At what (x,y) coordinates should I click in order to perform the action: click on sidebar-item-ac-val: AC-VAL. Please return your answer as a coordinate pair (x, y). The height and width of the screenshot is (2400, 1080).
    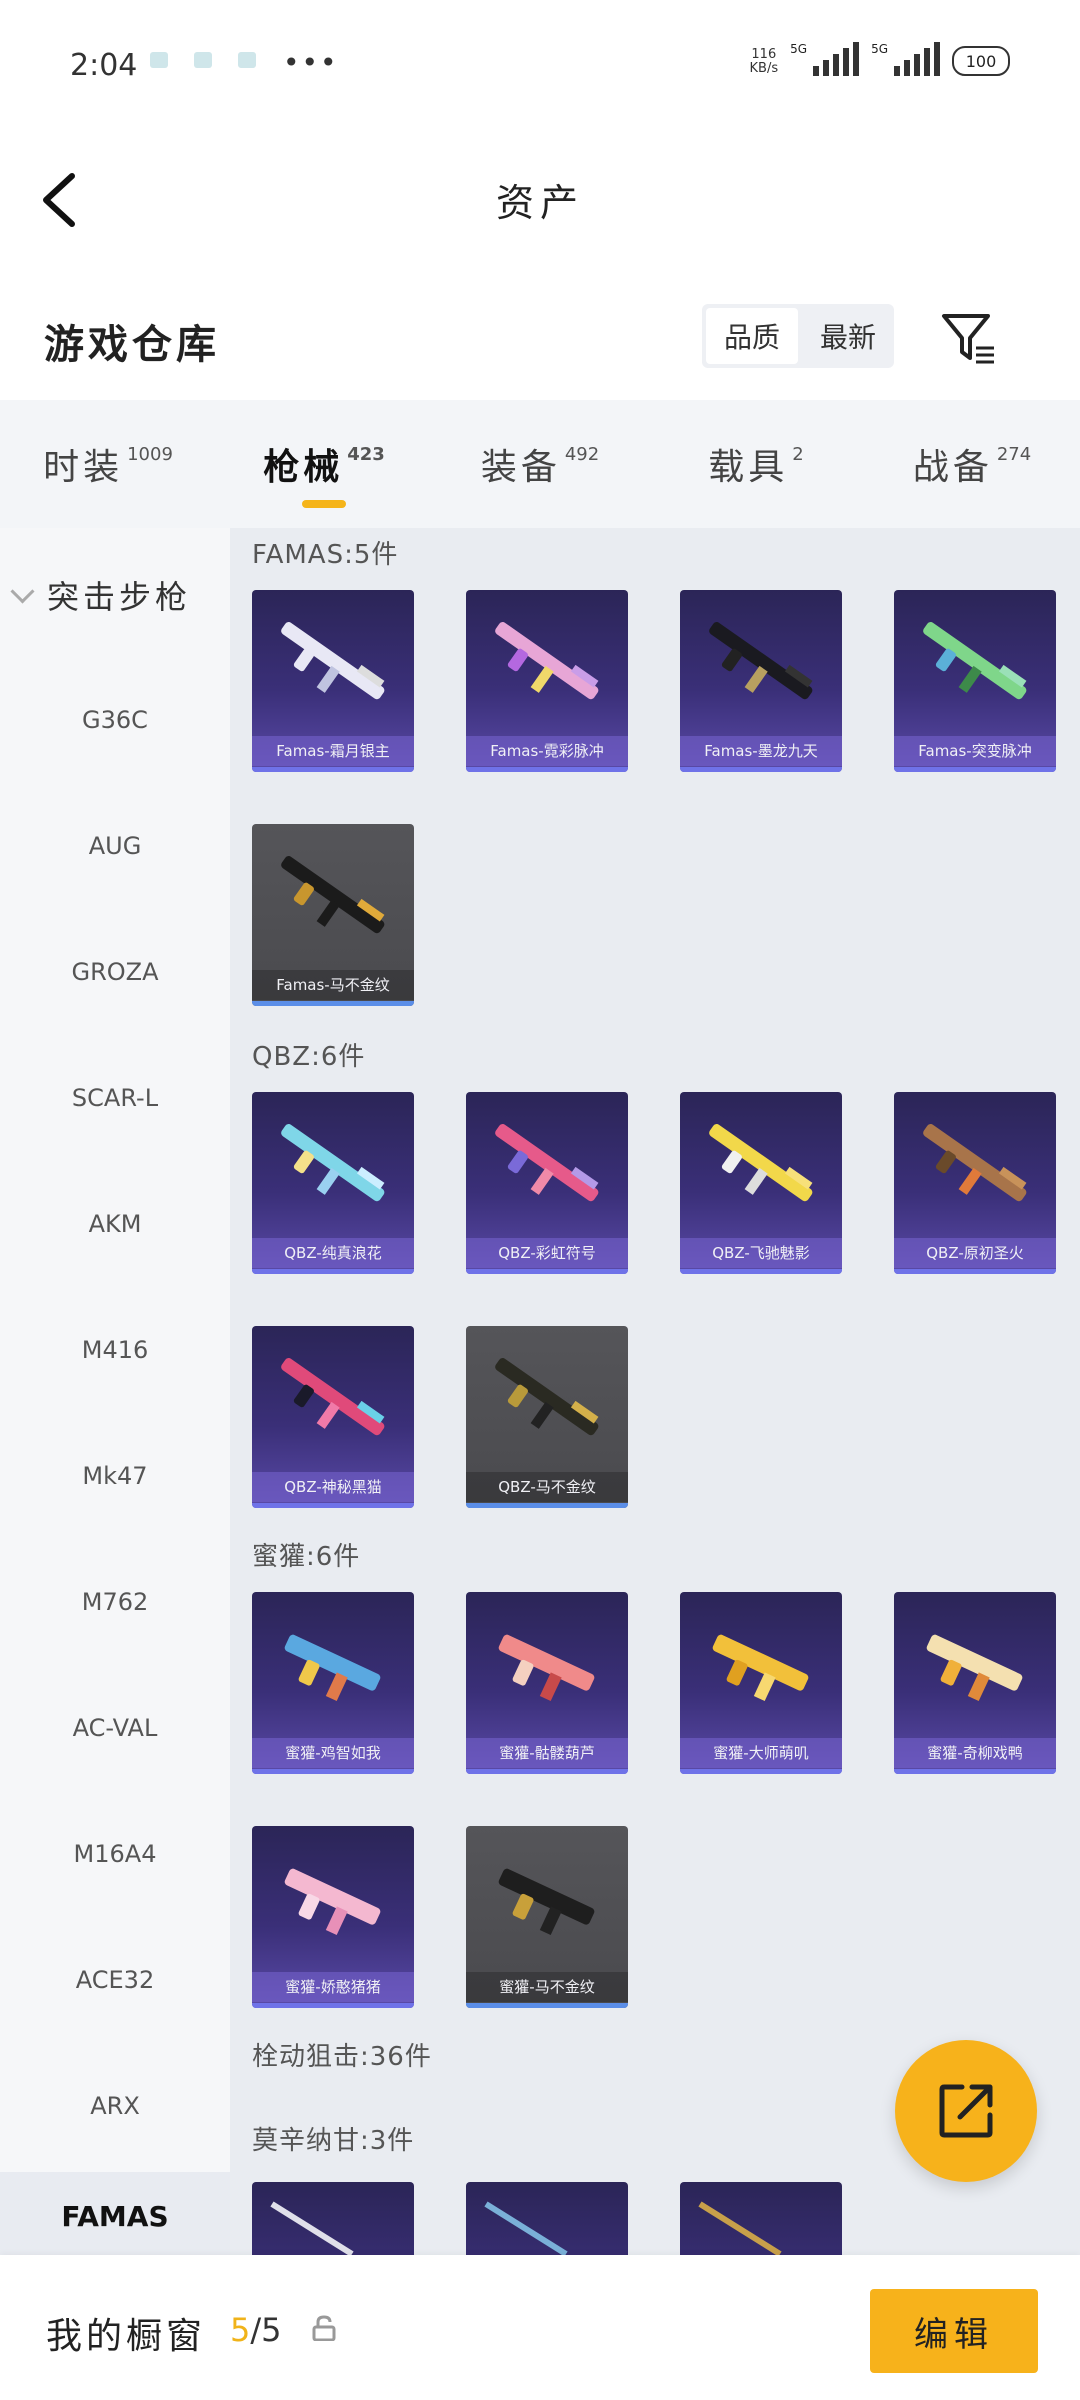
    Looking at the image, I should click on (115, 1728).